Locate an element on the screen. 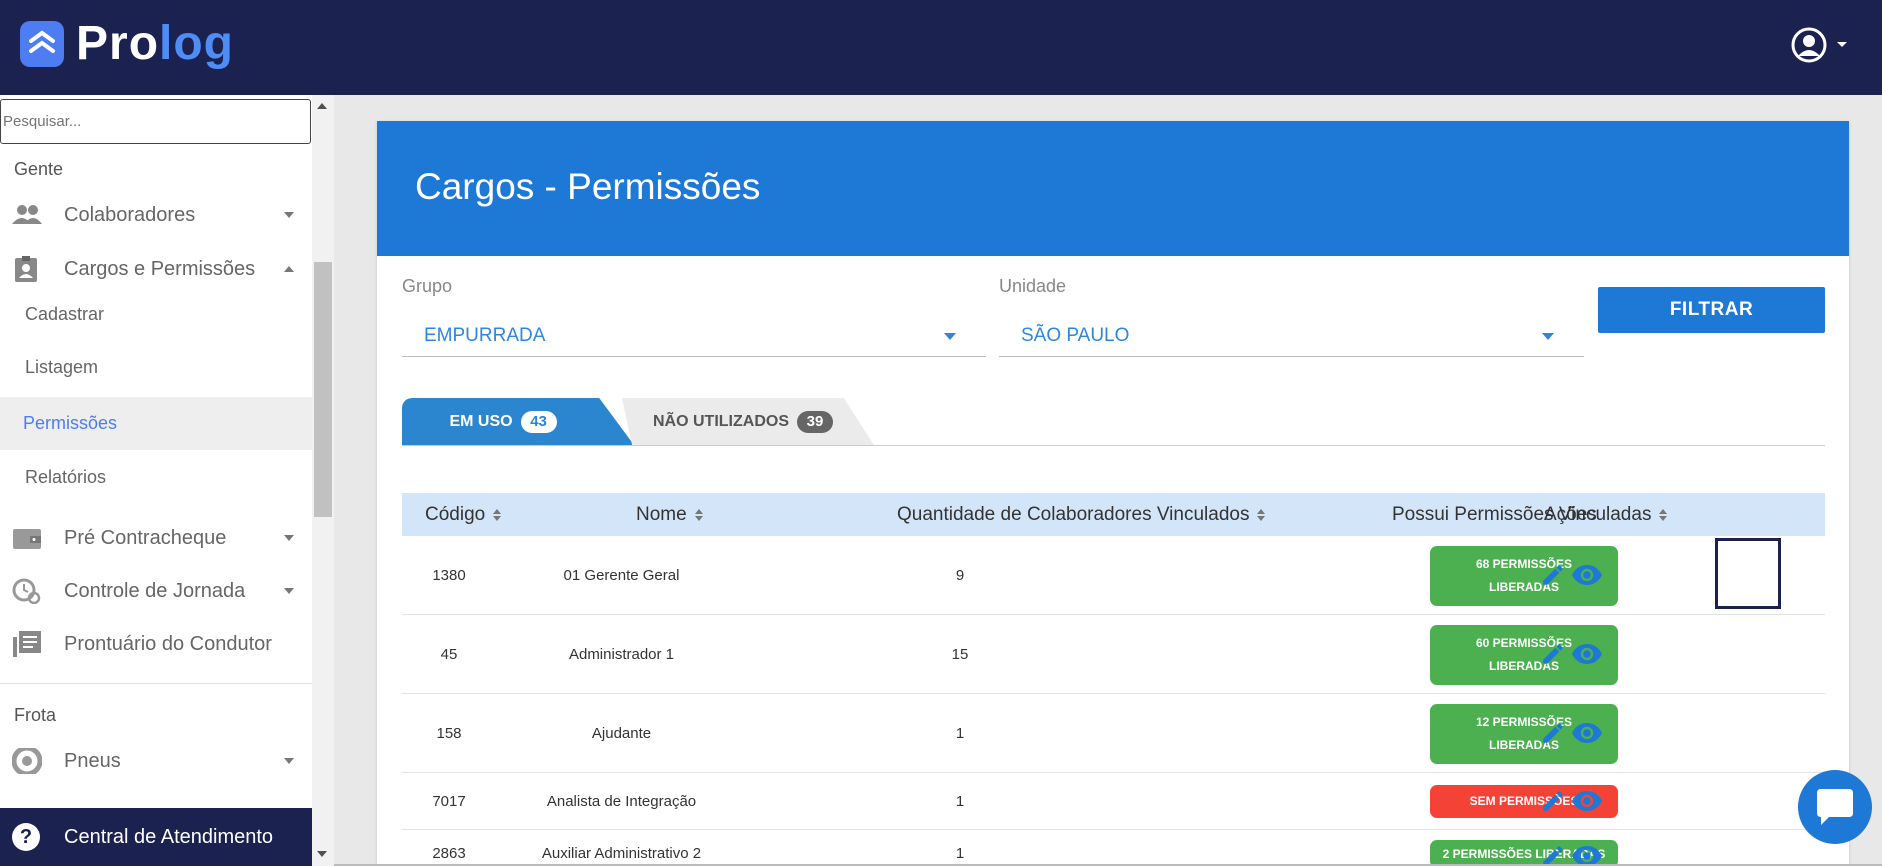 The image size is (1882, 866). divider is located at coordinates (156, 683).